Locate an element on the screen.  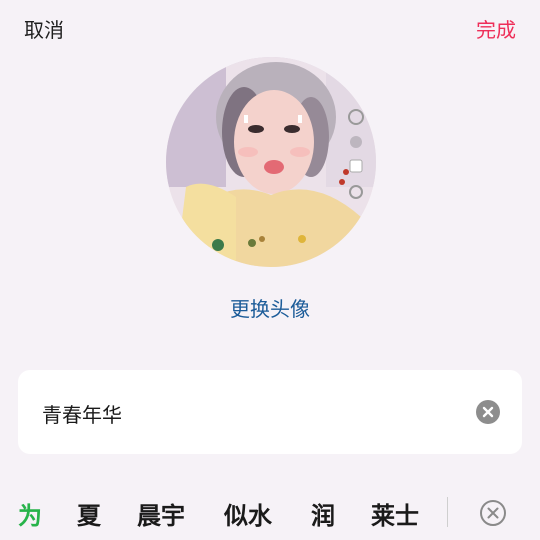
ime-suggestion: 润 is located at coordinates (323, 513).